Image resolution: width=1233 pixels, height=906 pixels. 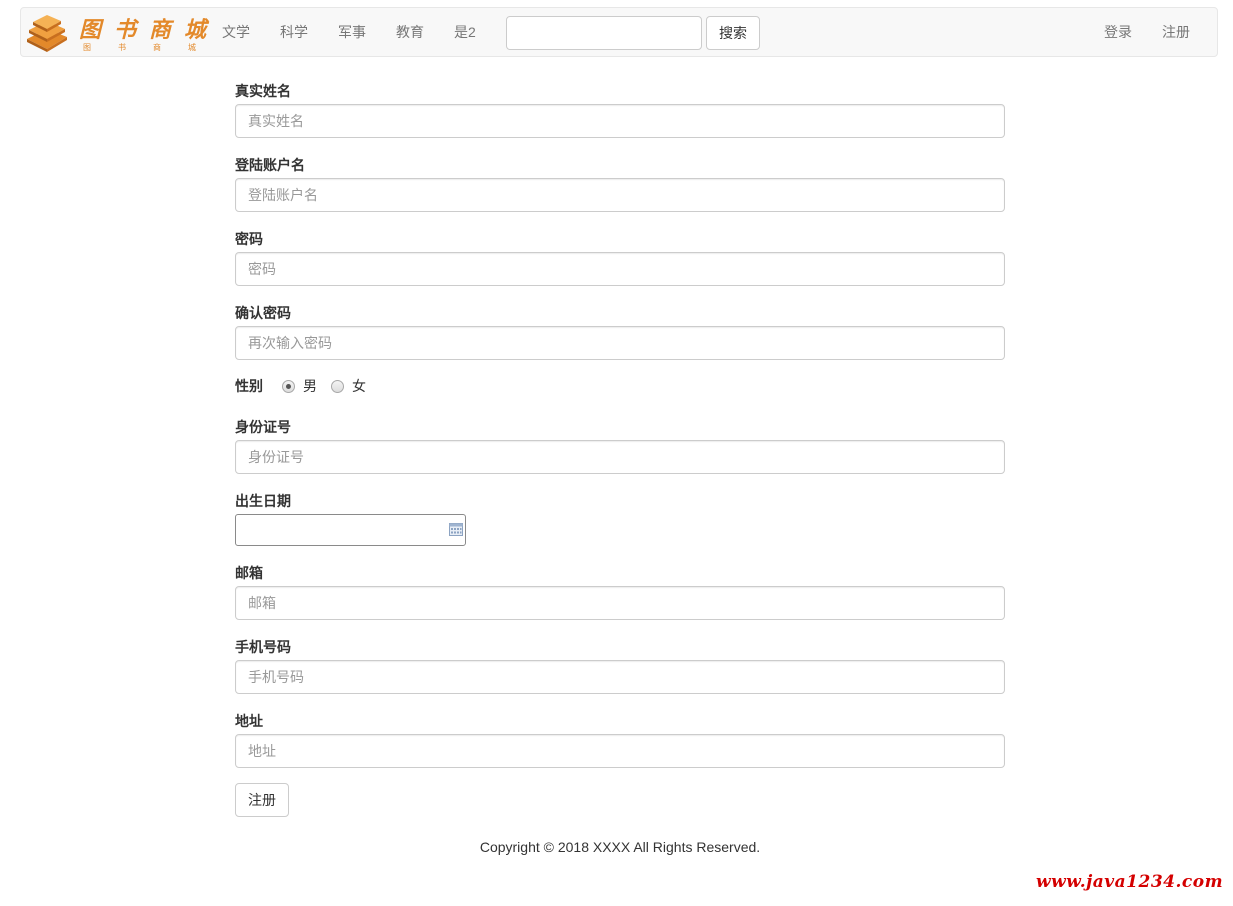 I want to click on nav-item-other: 是2, so click(x=465, y=32).